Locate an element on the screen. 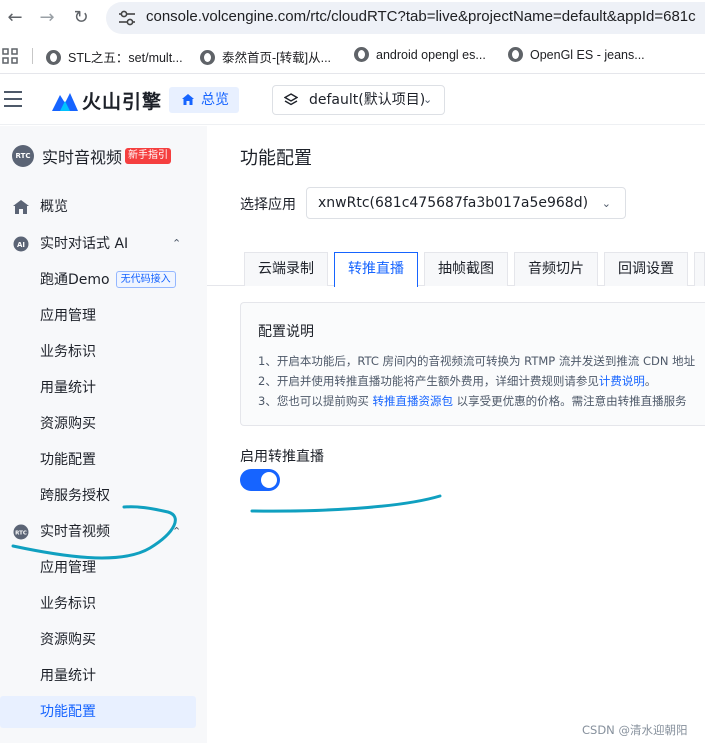 The height and width of the screenshot is (743, 705). house-icon is located at coordinates (21, 207).